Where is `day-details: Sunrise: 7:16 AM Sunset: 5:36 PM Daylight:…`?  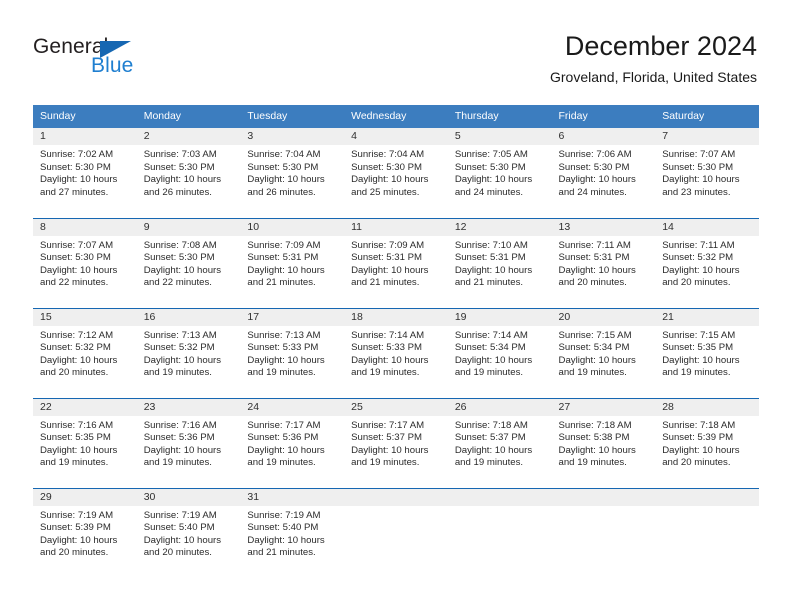
day-details: Sunrise: 7:16 AM Sunset: 5:36 PM Daylight:… is located at coordinates (189, 443).